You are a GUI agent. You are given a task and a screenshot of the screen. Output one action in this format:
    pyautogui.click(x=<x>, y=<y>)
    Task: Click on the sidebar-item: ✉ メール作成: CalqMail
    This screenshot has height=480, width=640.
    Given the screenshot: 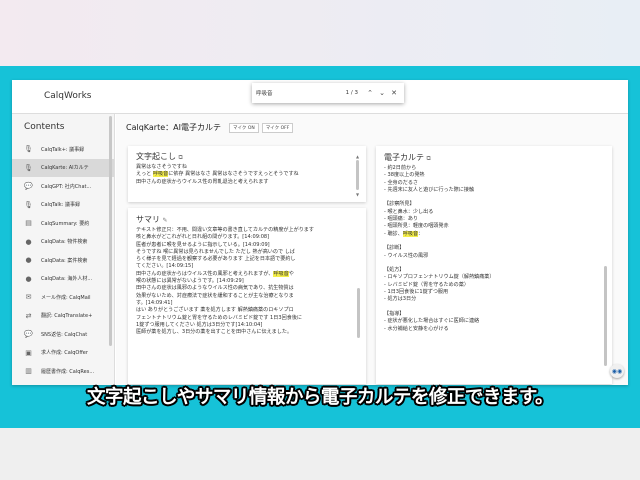 What is the action you would take?
    pyautogui.click(x=63, y=297)
    